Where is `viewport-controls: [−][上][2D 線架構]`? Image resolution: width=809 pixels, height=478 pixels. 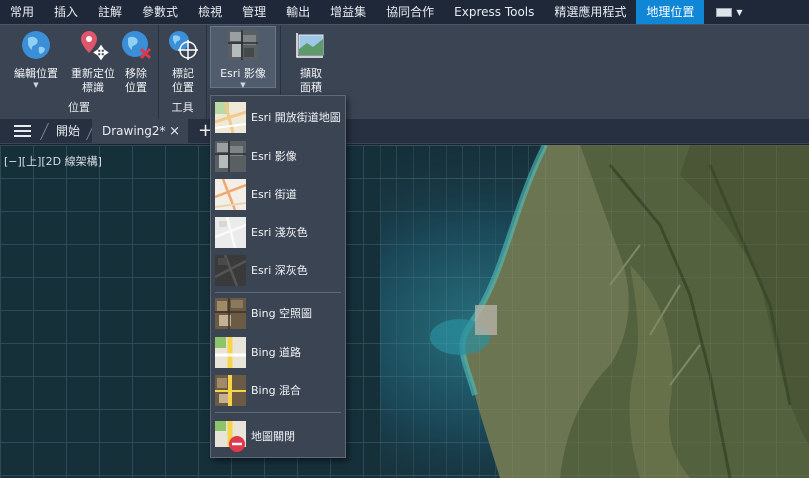
viewport-controls: [−][上][2D 線架構] is located at coordinates (53, 161).